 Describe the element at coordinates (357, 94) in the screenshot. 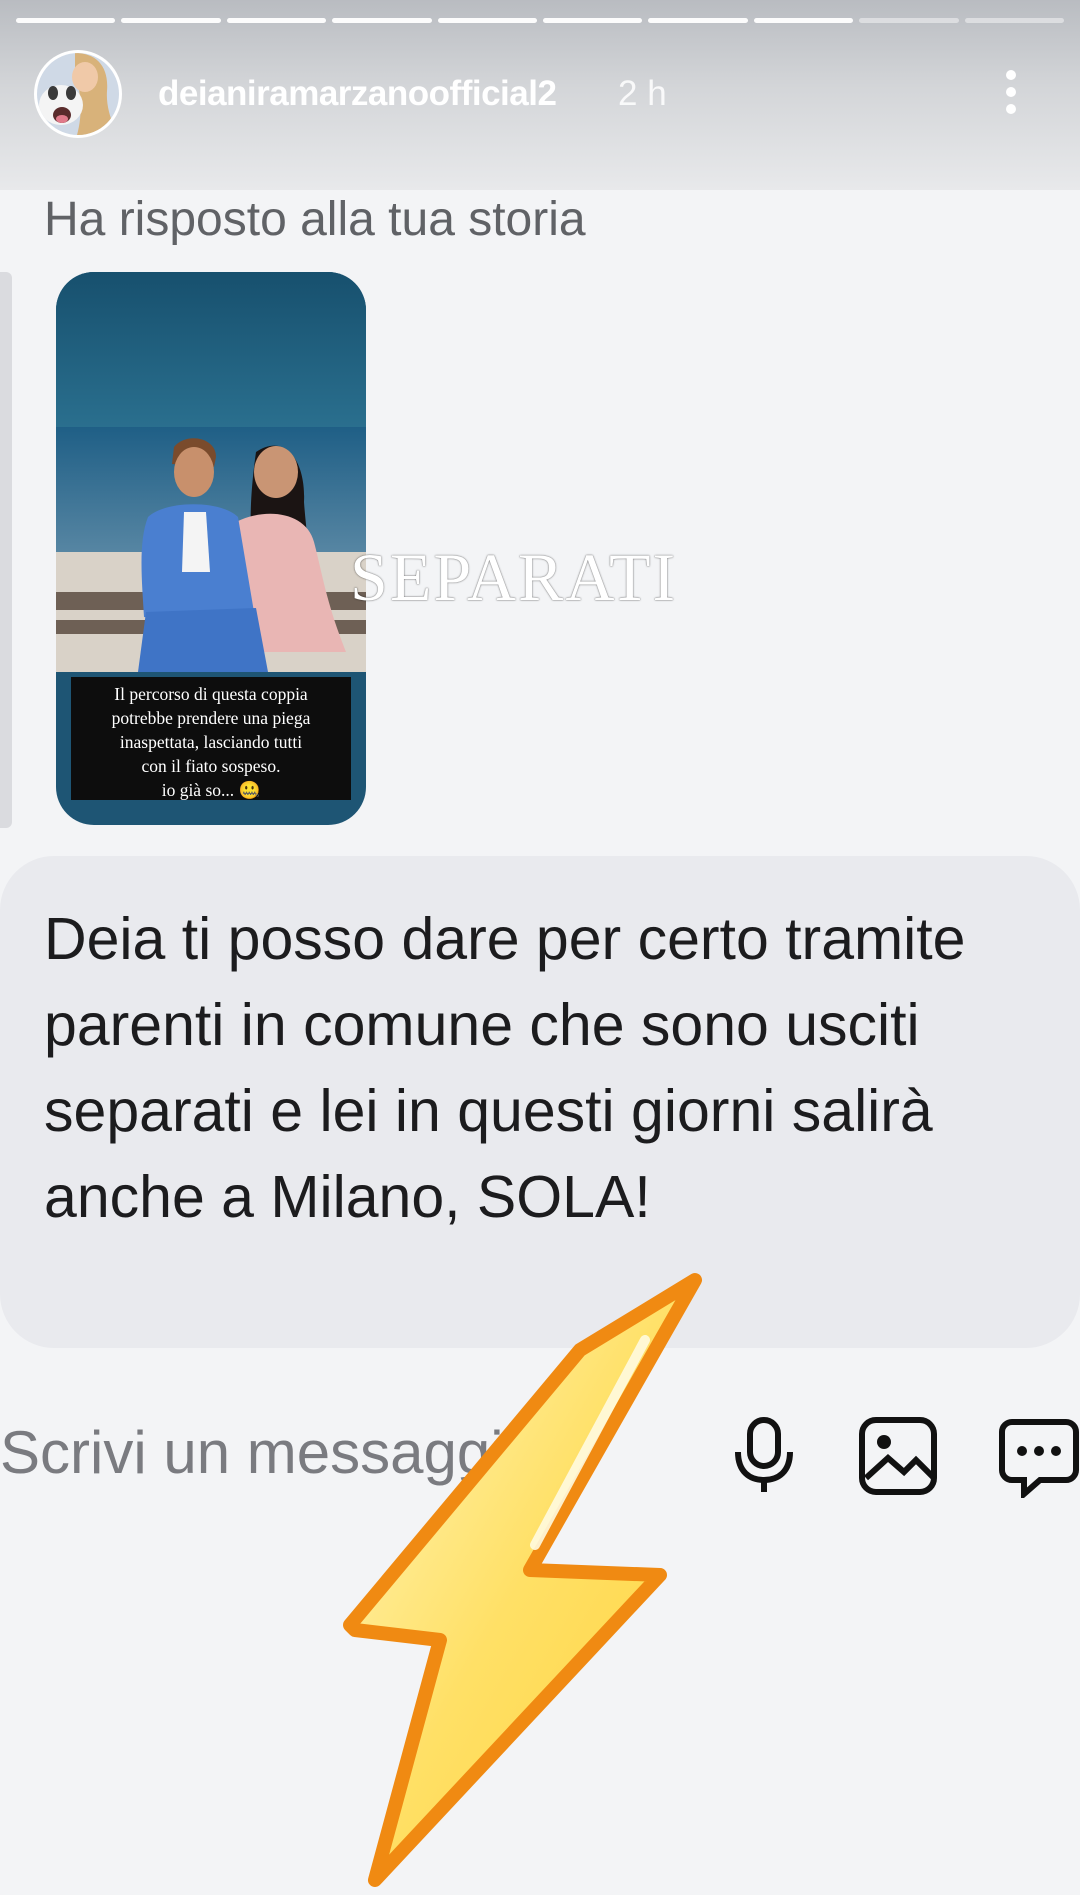

I see `username: deianiramarzanoofficial2` at that location.